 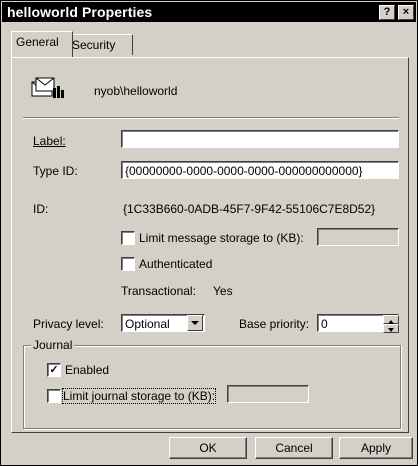 What do you see at coordinates (406, 12) in the screenshot?
I see `close-button: ×` at bounding box center [406, 12].